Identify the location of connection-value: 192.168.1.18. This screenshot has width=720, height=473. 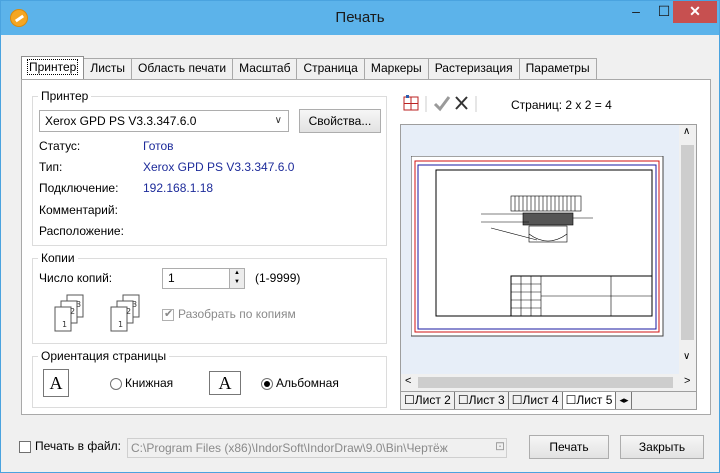
(178, 188).